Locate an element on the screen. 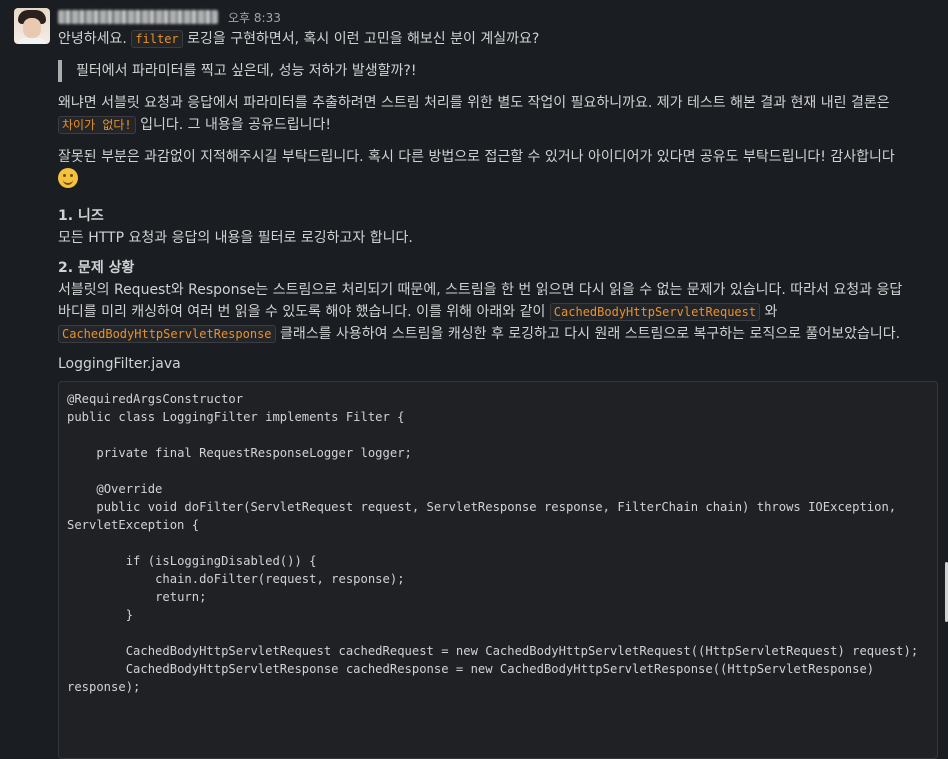 This screenshot has height=759, width=948. inline-code-filter: filter is located at coordinates (157, 39).